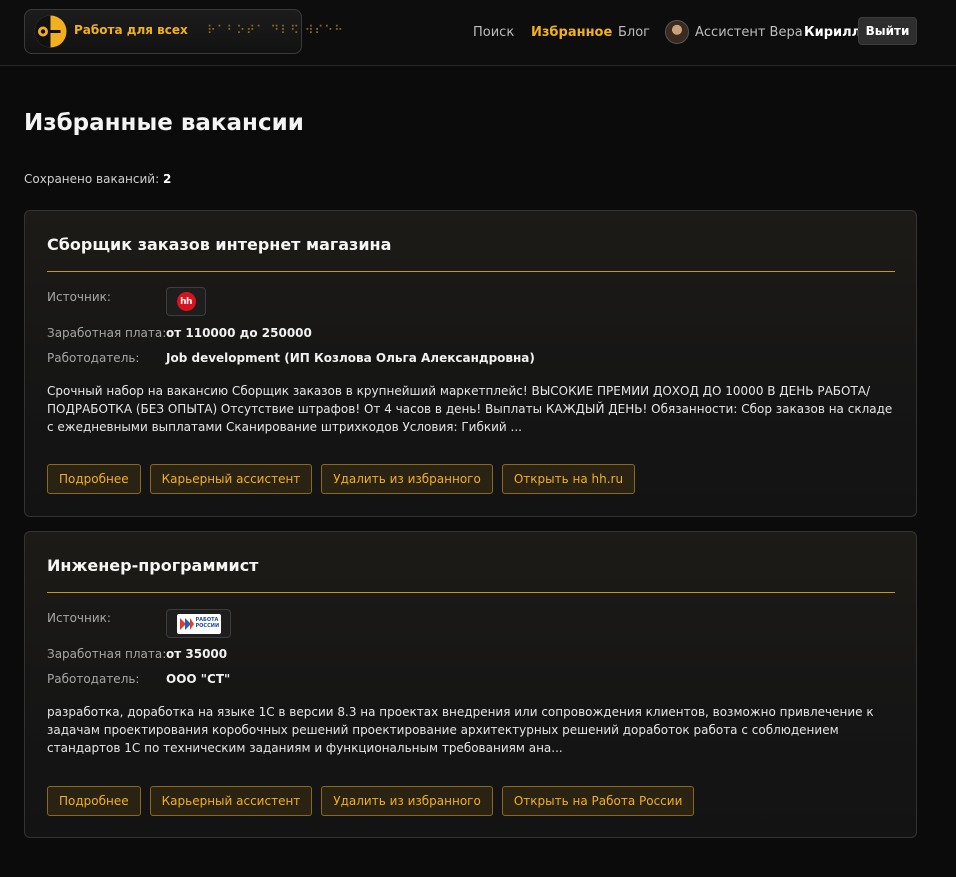 Image resolution: width=956 pixels, height=877 pixels. What do you see at coordinates (571, 32) in the screenshot?
I see `nav-favorites: Избранное` at bounding box center [571, 32].